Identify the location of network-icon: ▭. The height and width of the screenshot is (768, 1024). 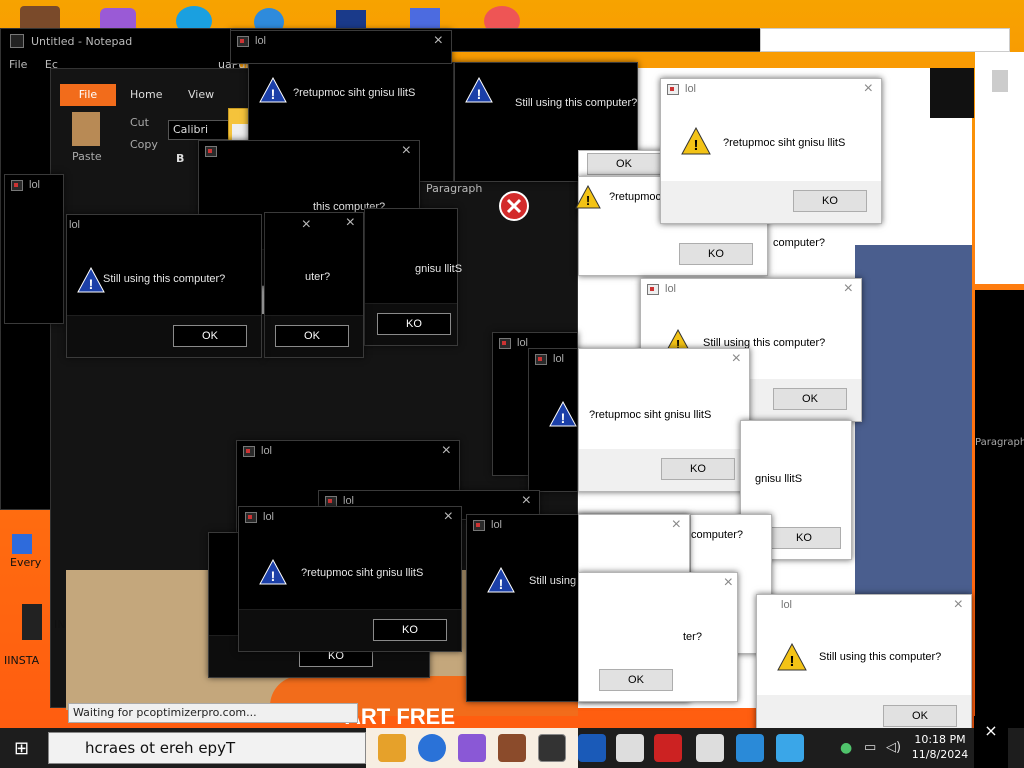
(870, 747).